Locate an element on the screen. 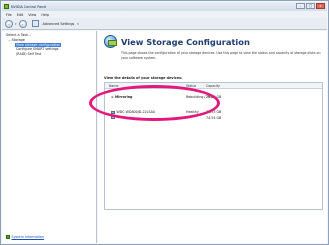 The height and width of the screenshot is (245, 329). minimize-button: – is located at coordinates (300, 6).